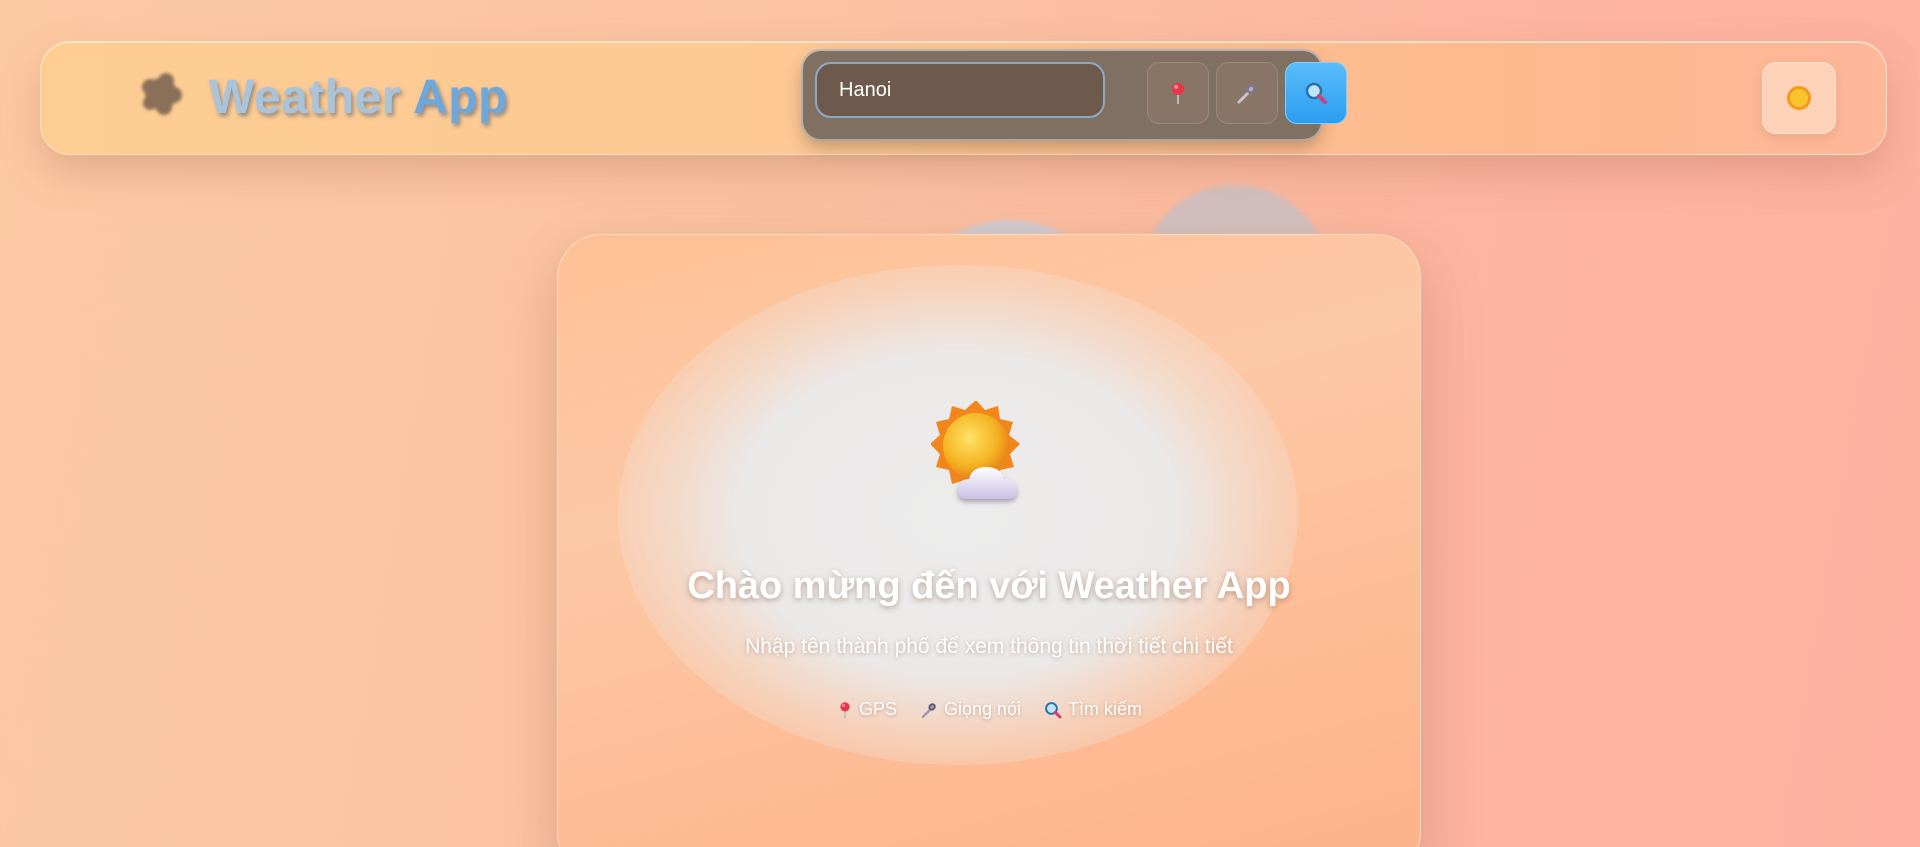 The image size is (1920, 847). I want to click on feature-search: Tìm kiếm, so click(1092, 709).